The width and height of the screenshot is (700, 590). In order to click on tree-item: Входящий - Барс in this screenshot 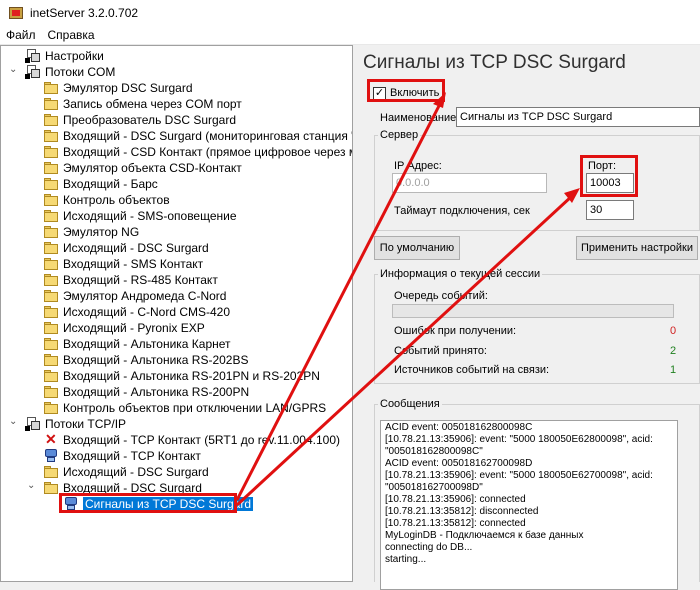, I will do `click(100, 184)`.